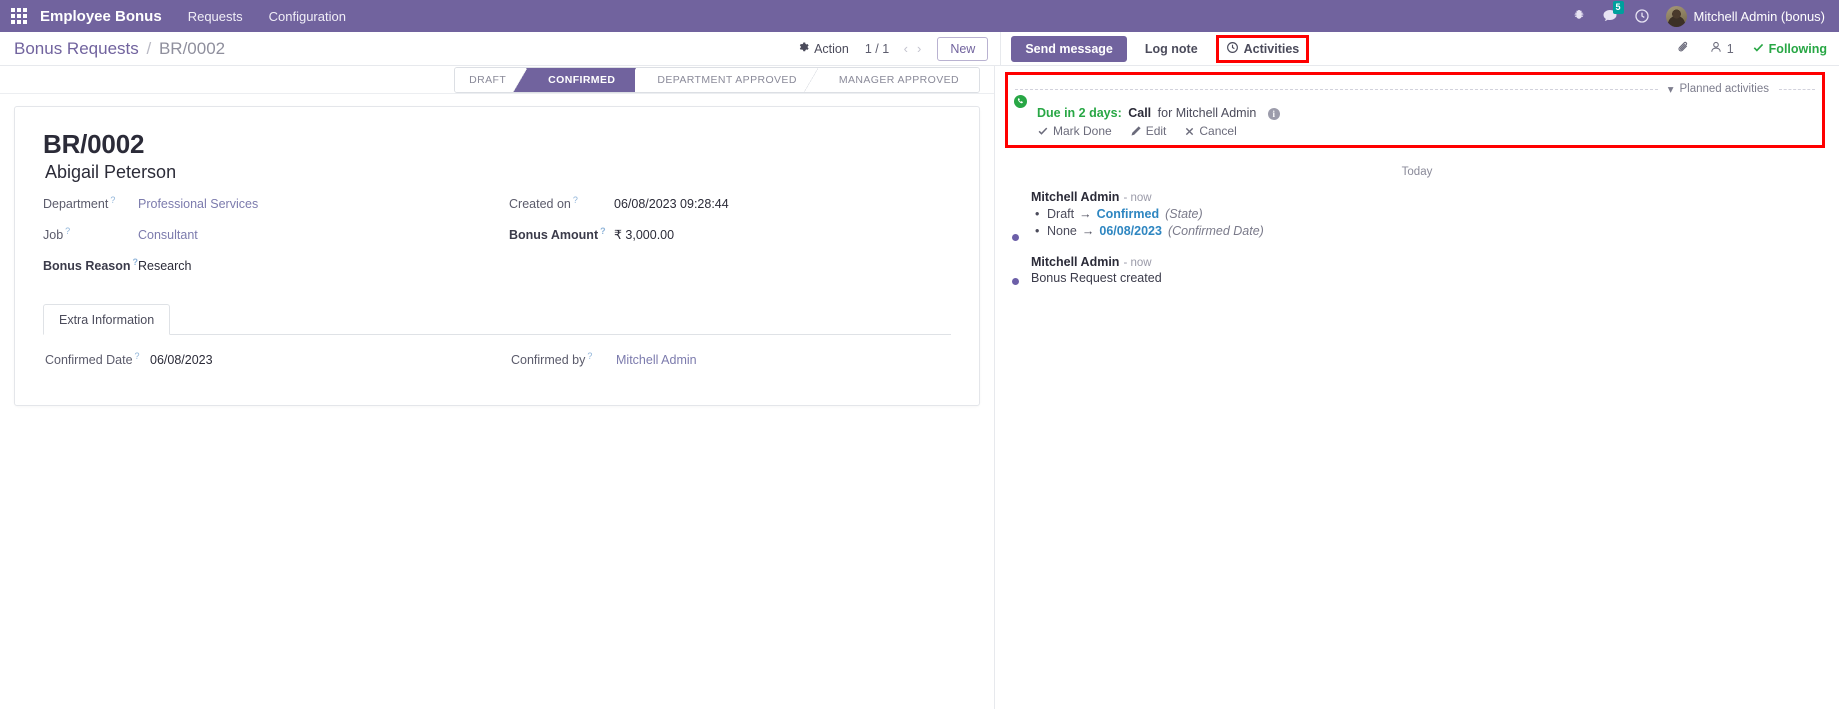  Describe the element at coordinates (727, 80) in the screenshot. I see `statusbar-step-department-approved: Department Approved` at that location.